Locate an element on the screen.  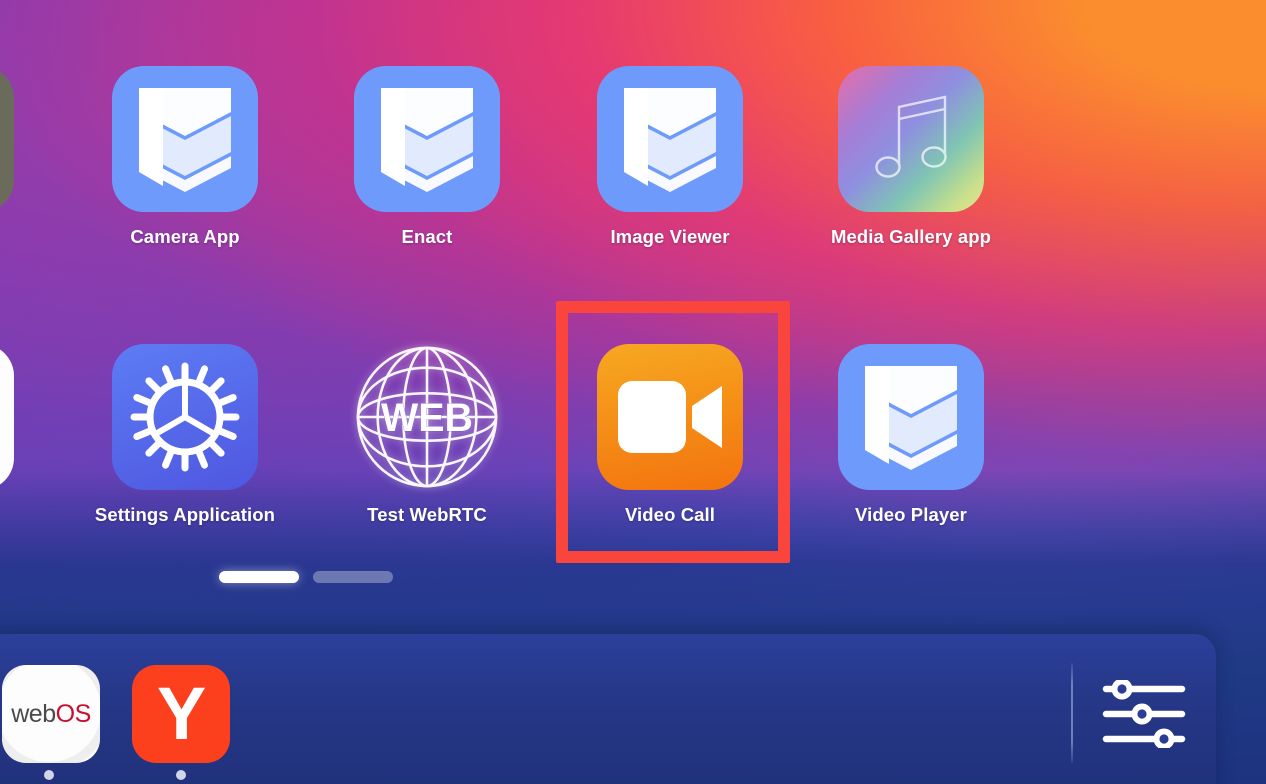
app-tile-sample-partial: S is located at coordinates (7, 417).